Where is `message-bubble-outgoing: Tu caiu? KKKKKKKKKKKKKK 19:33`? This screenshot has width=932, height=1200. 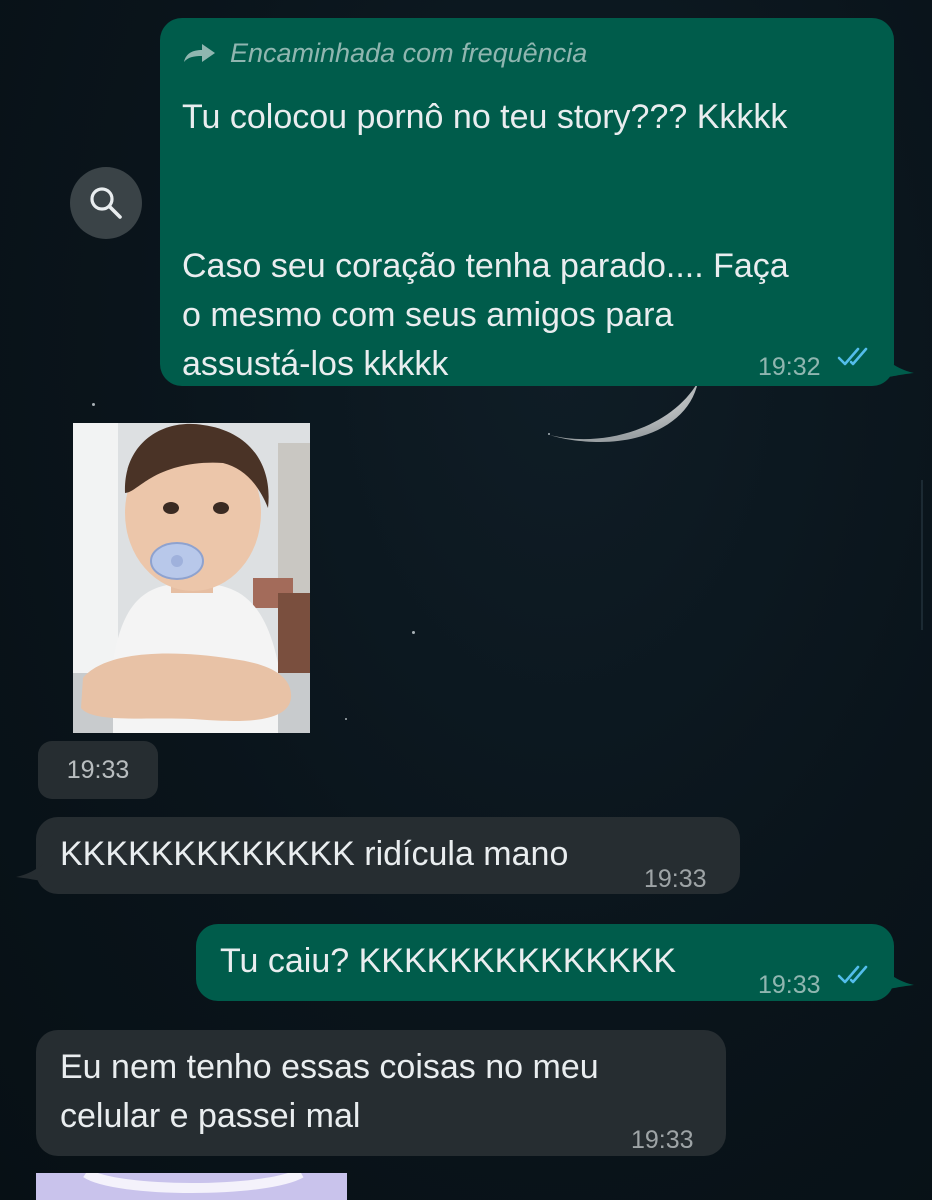
message-bubble-outgoing: Tu caiu? KKKKKKKKKKKKKK 19:33 is located at coordinates (545, 962).